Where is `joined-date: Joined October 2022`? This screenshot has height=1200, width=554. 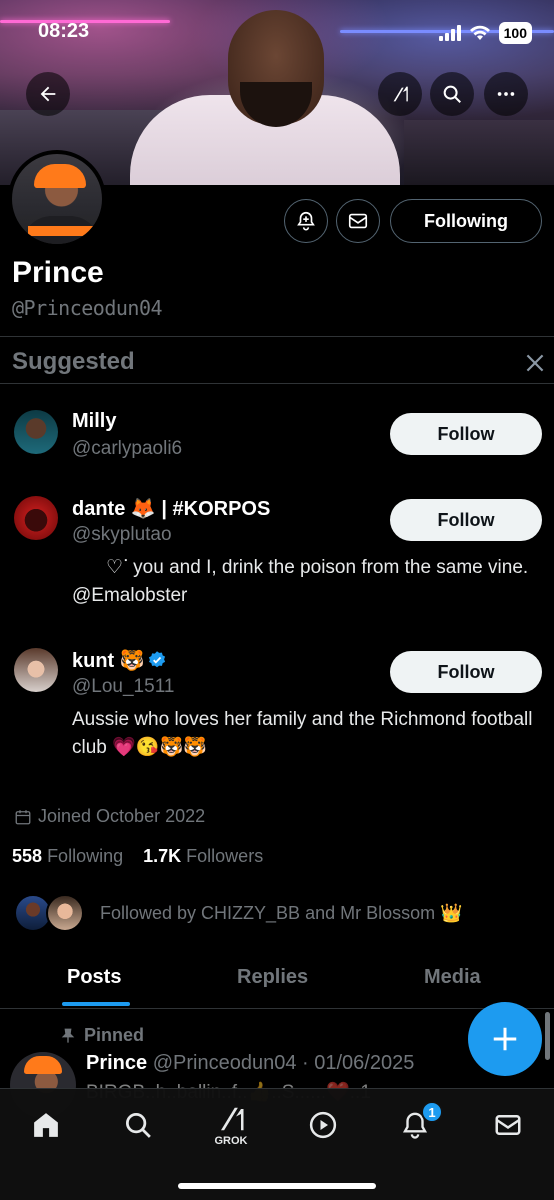
joined-date: Joined October 2022 is located at coordinates (109, 816).